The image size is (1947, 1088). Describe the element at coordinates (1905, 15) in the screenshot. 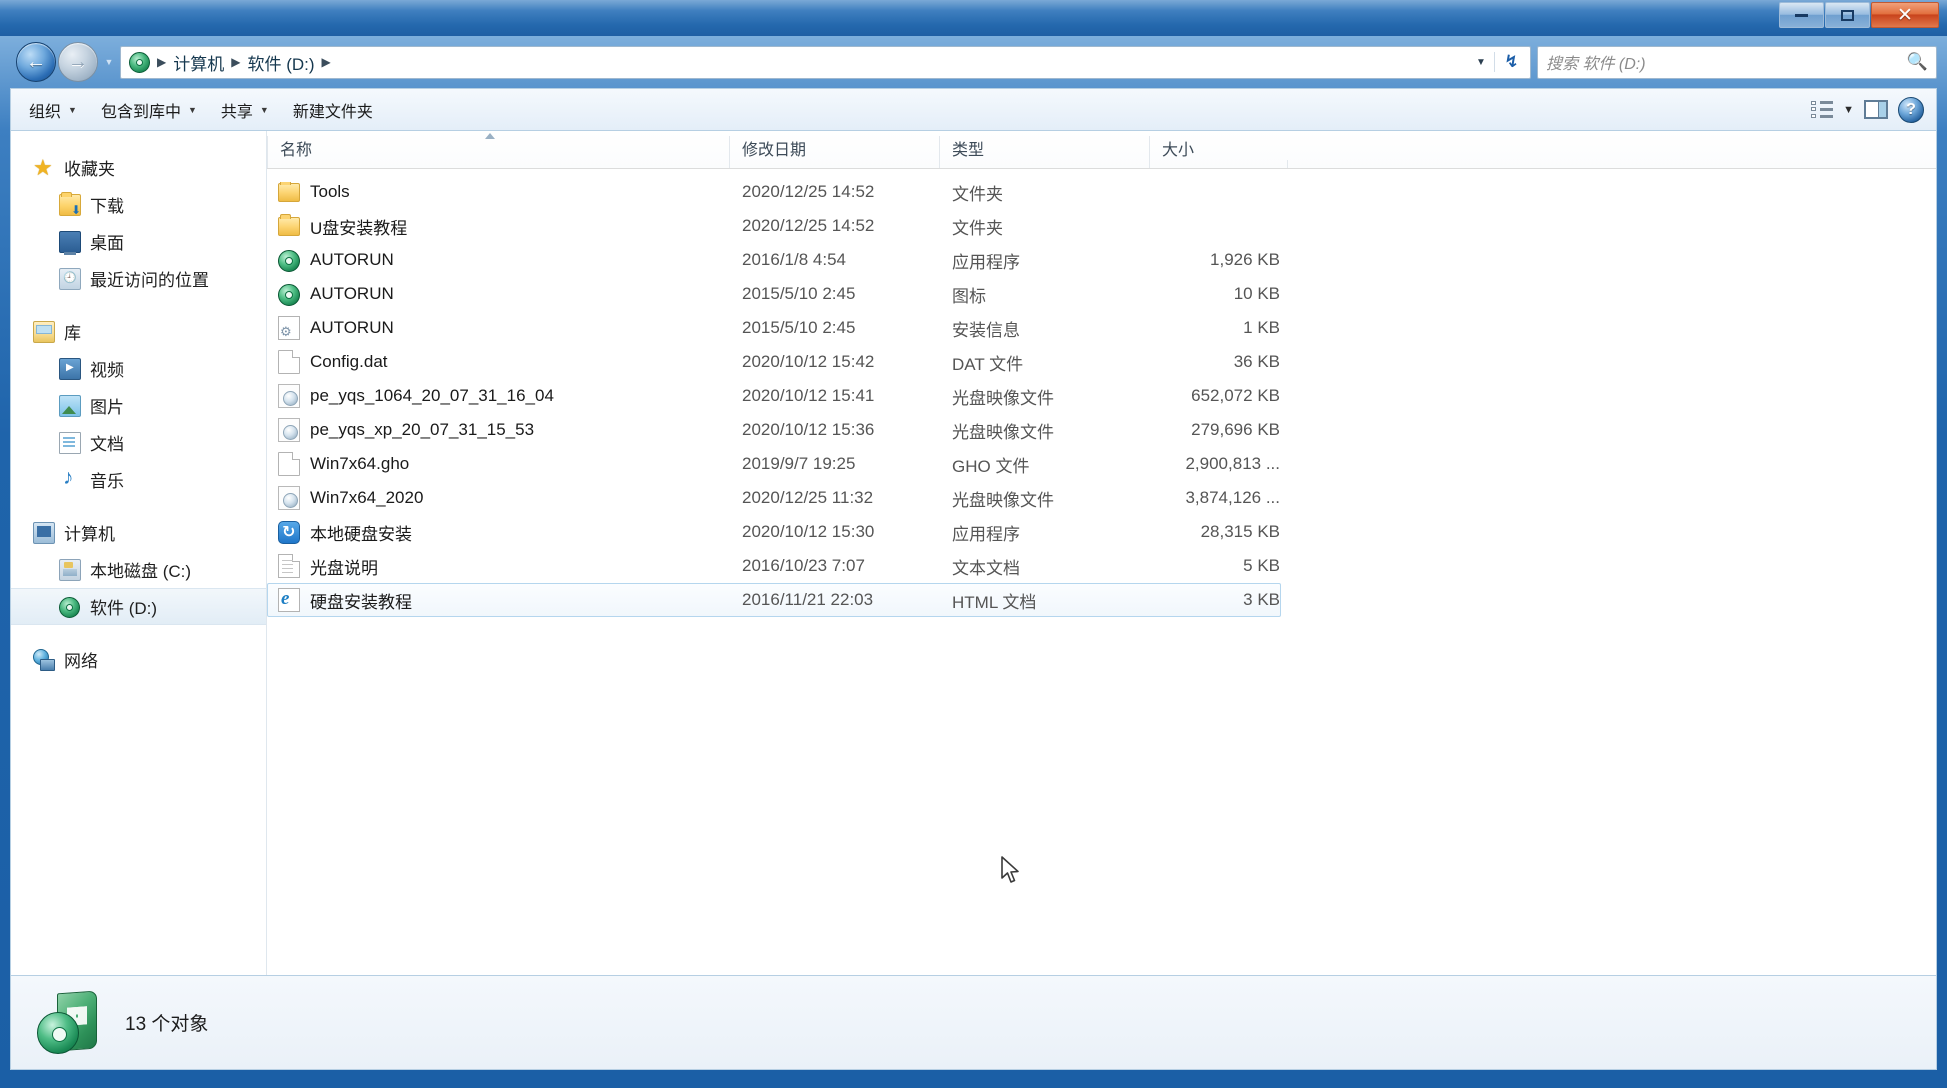

I see `close-button: ✕` at that location.